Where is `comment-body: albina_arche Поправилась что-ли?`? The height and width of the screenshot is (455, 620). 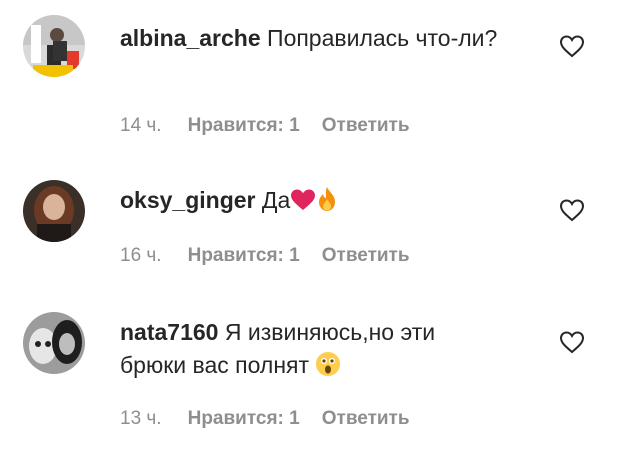
comment-body: albina_arche Поправилась что-ли? is located at coordinates (320, 38).